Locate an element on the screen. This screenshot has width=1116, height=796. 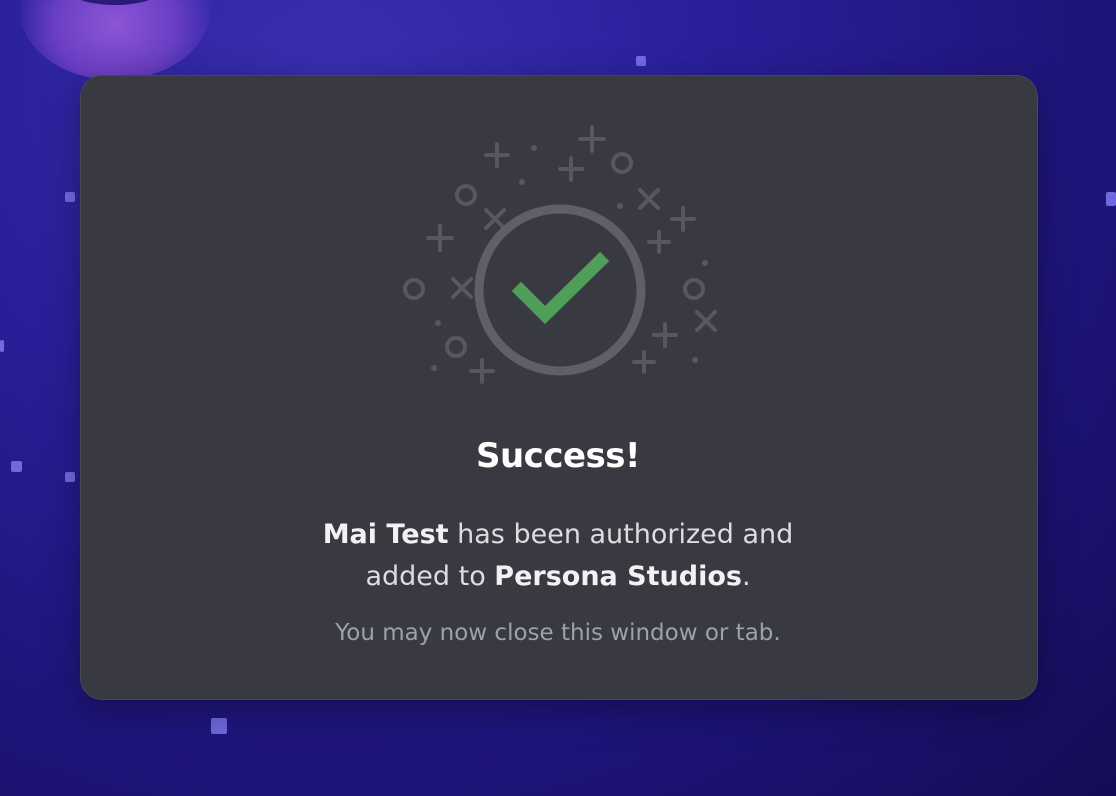
background-glow is located at coordinates (115, 40).